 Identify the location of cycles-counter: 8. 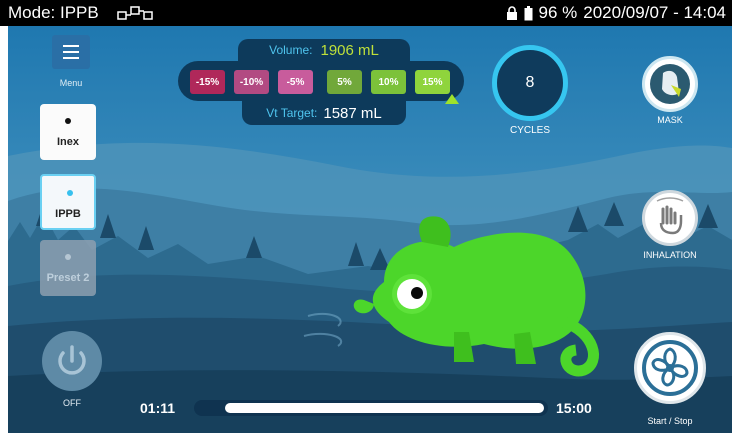
(530, 83).